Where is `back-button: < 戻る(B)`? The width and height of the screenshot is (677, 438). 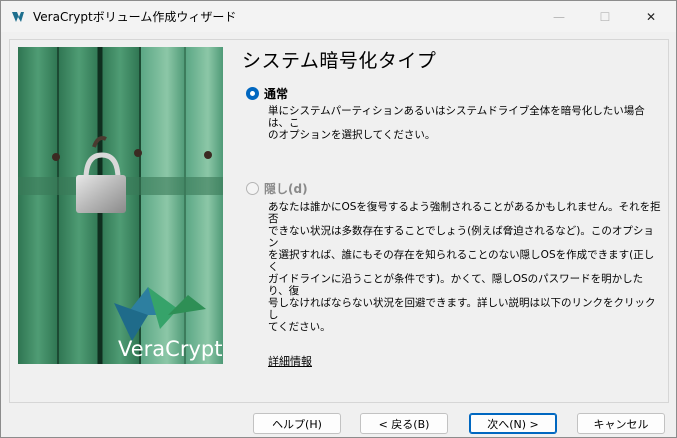 back-button: < 戻る(B) is located at coordinates (404, 423).